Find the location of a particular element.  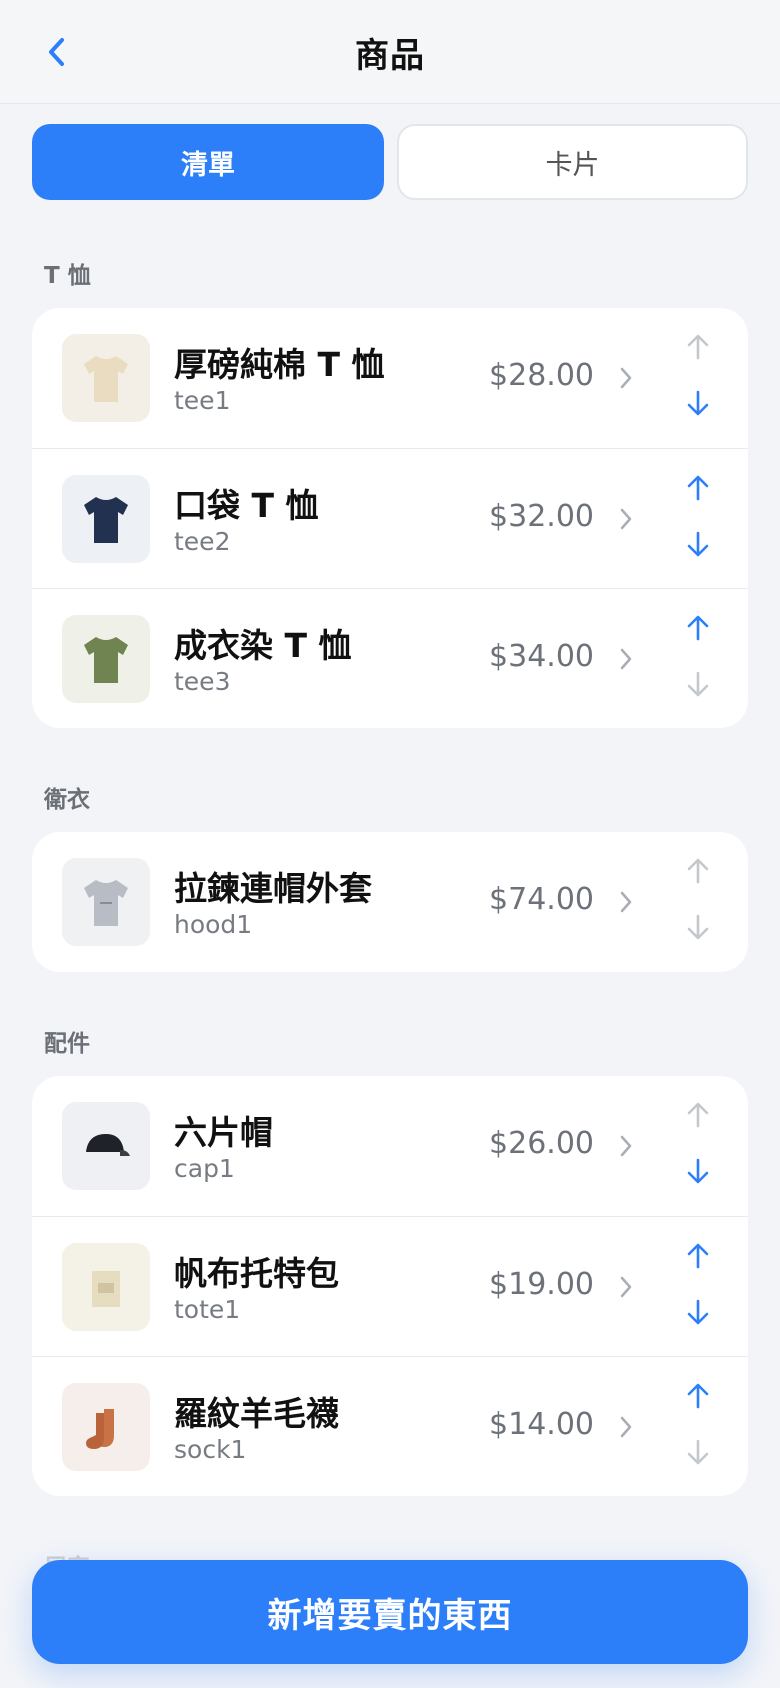

product-price: $28.00 is located at coordinates (541, 375).